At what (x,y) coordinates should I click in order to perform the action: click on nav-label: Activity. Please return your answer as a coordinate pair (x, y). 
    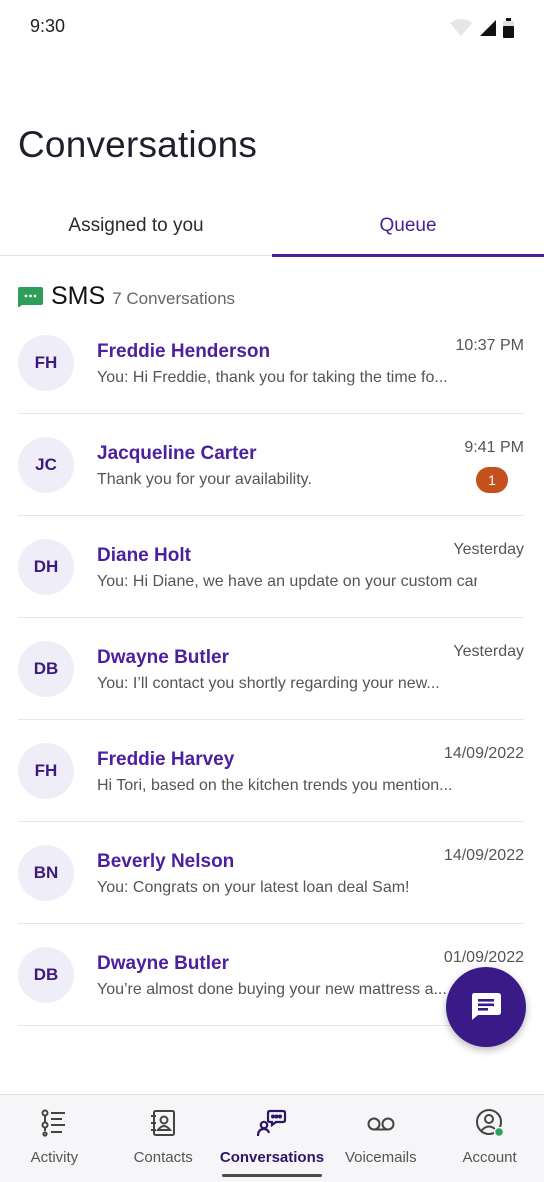
    Looking at the image, I should click on (54, 1157).